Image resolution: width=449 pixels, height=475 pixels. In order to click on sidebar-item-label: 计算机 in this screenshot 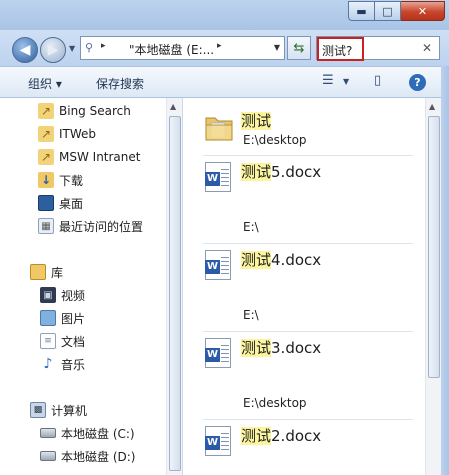, I will do `click(69, 410)`.